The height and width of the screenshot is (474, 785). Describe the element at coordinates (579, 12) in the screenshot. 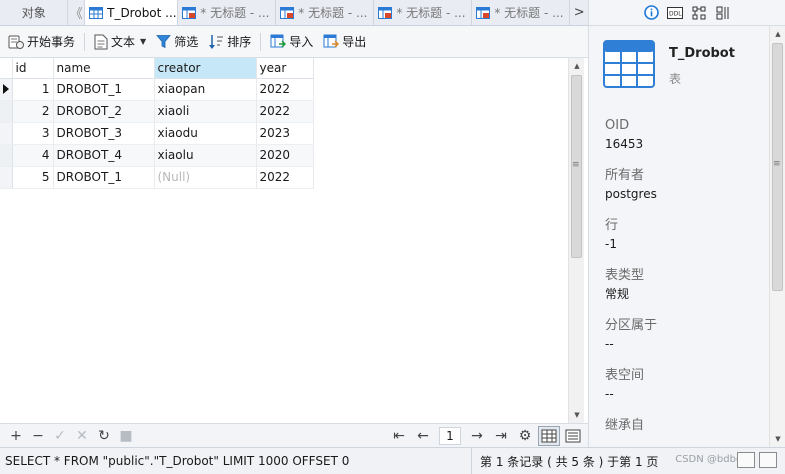

I see `tab-scroll-right-button: >` at that location.